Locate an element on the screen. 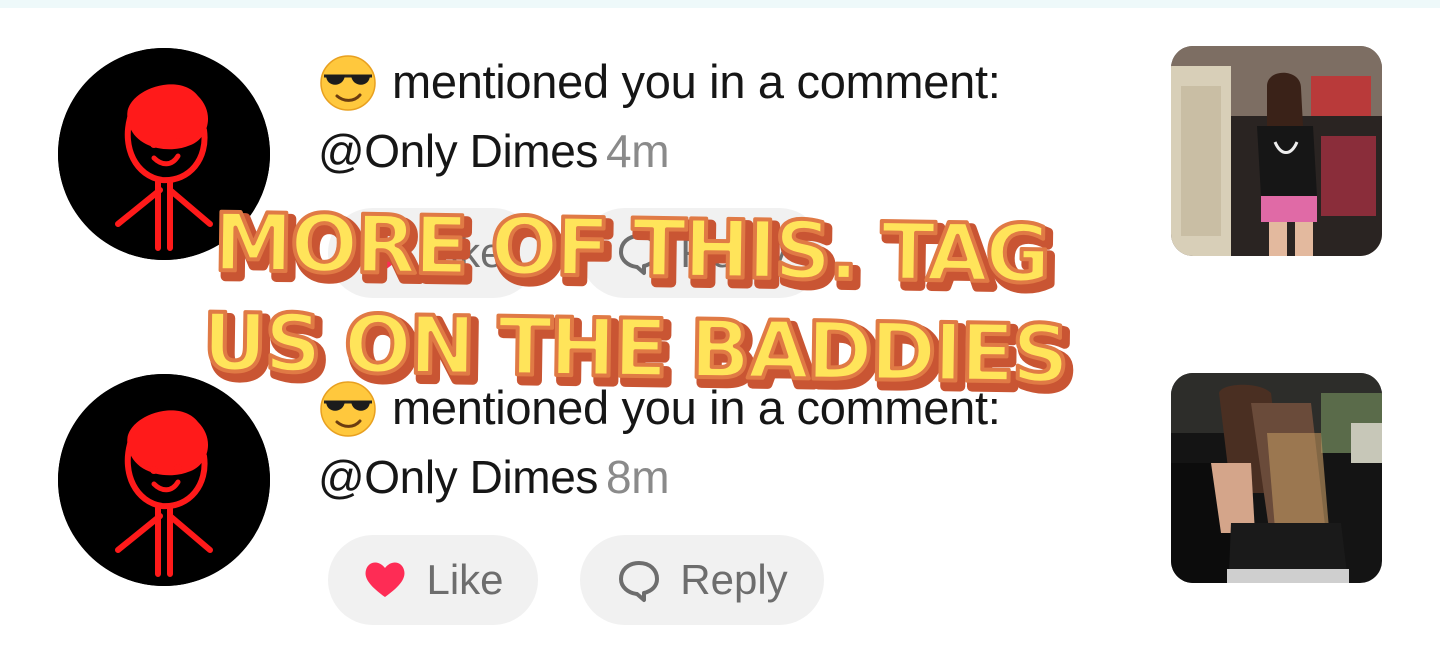  notification-meta: @Only Dimes 4m is located at coordinates (494, 151).